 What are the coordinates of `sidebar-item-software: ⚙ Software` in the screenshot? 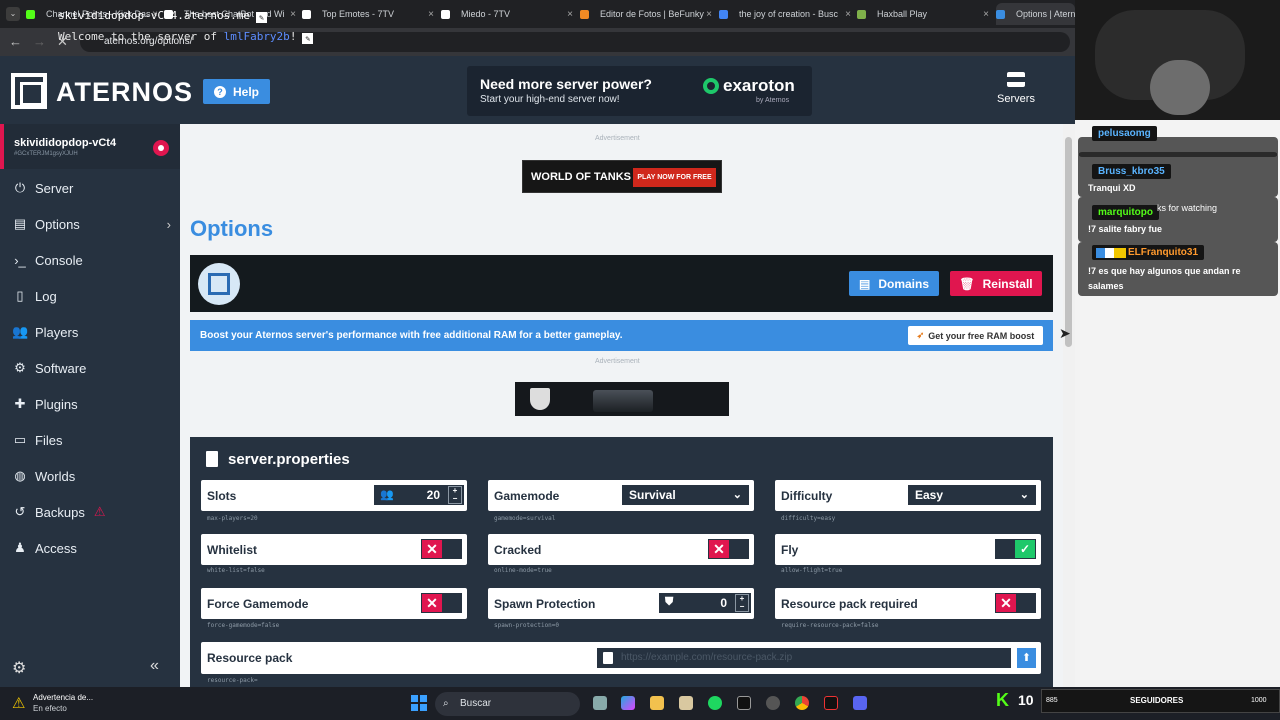 It's located at (90, 368).